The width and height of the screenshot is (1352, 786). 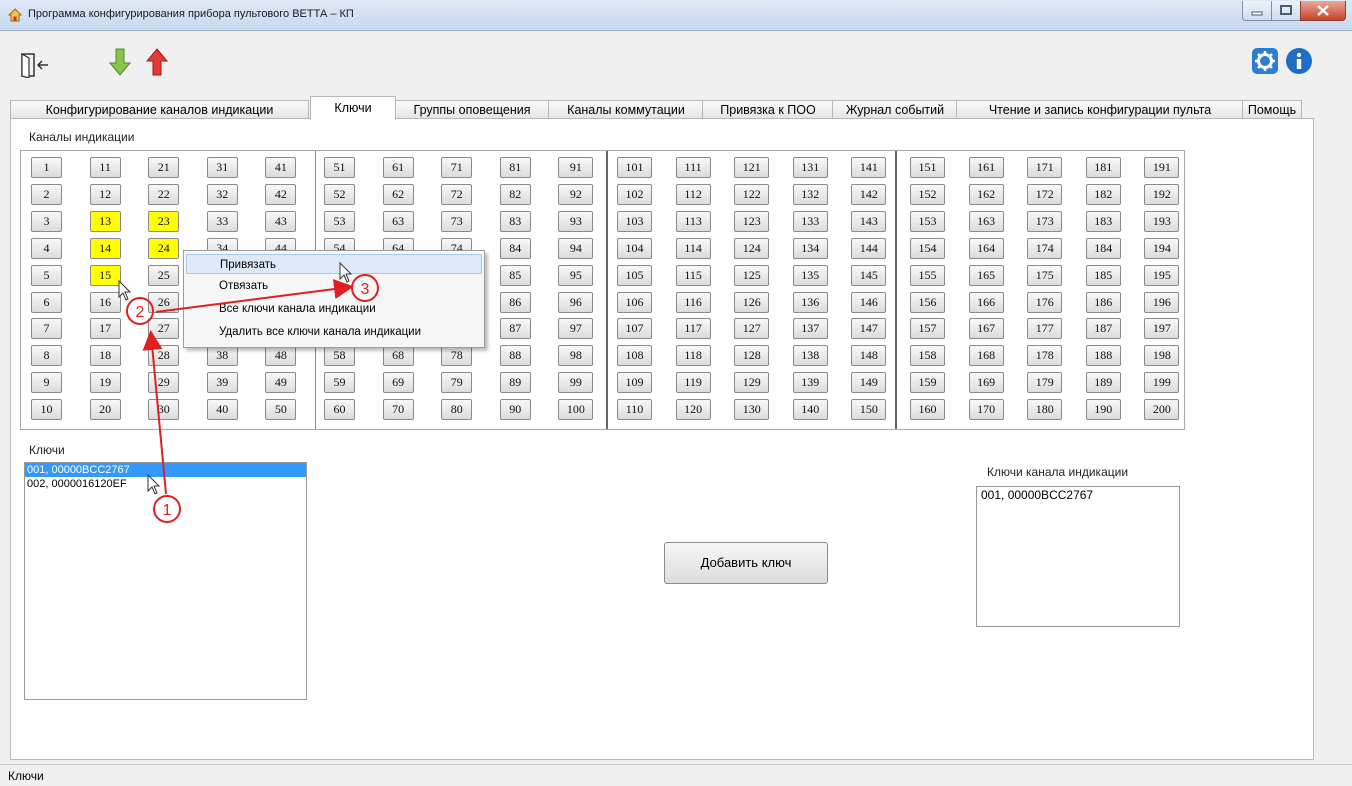 I want to click on channel-button-171: 171, so click(x=1045, y=167).